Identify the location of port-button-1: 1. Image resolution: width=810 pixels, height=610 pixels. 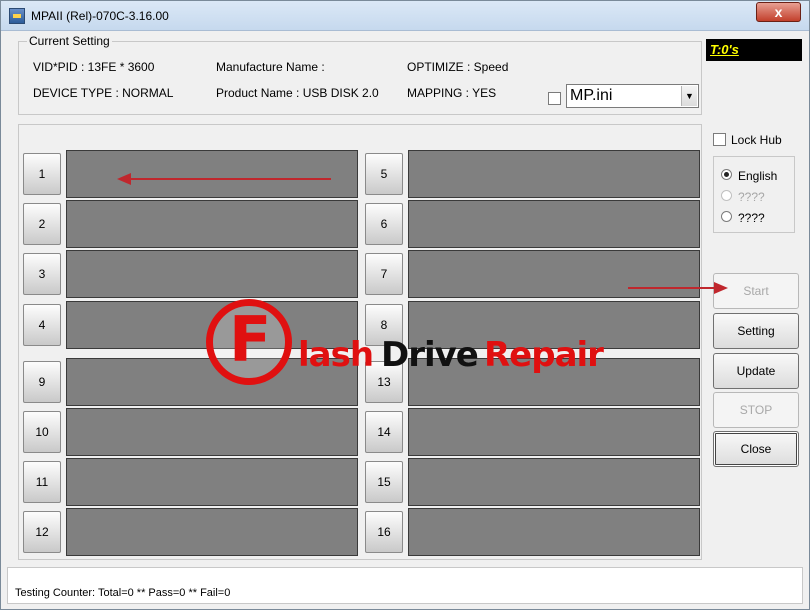
(42, 174).